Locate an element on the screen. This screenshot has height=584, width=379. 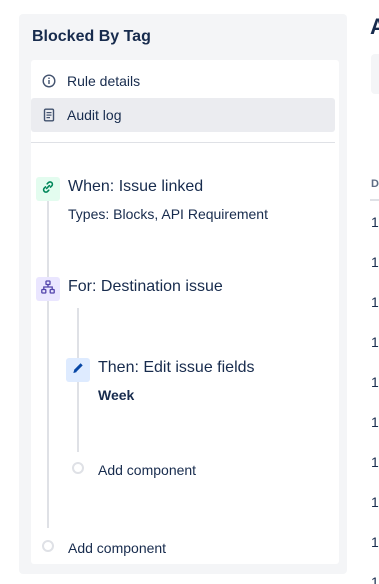
action-subtitle: Week is located at coordinates (116, 395).